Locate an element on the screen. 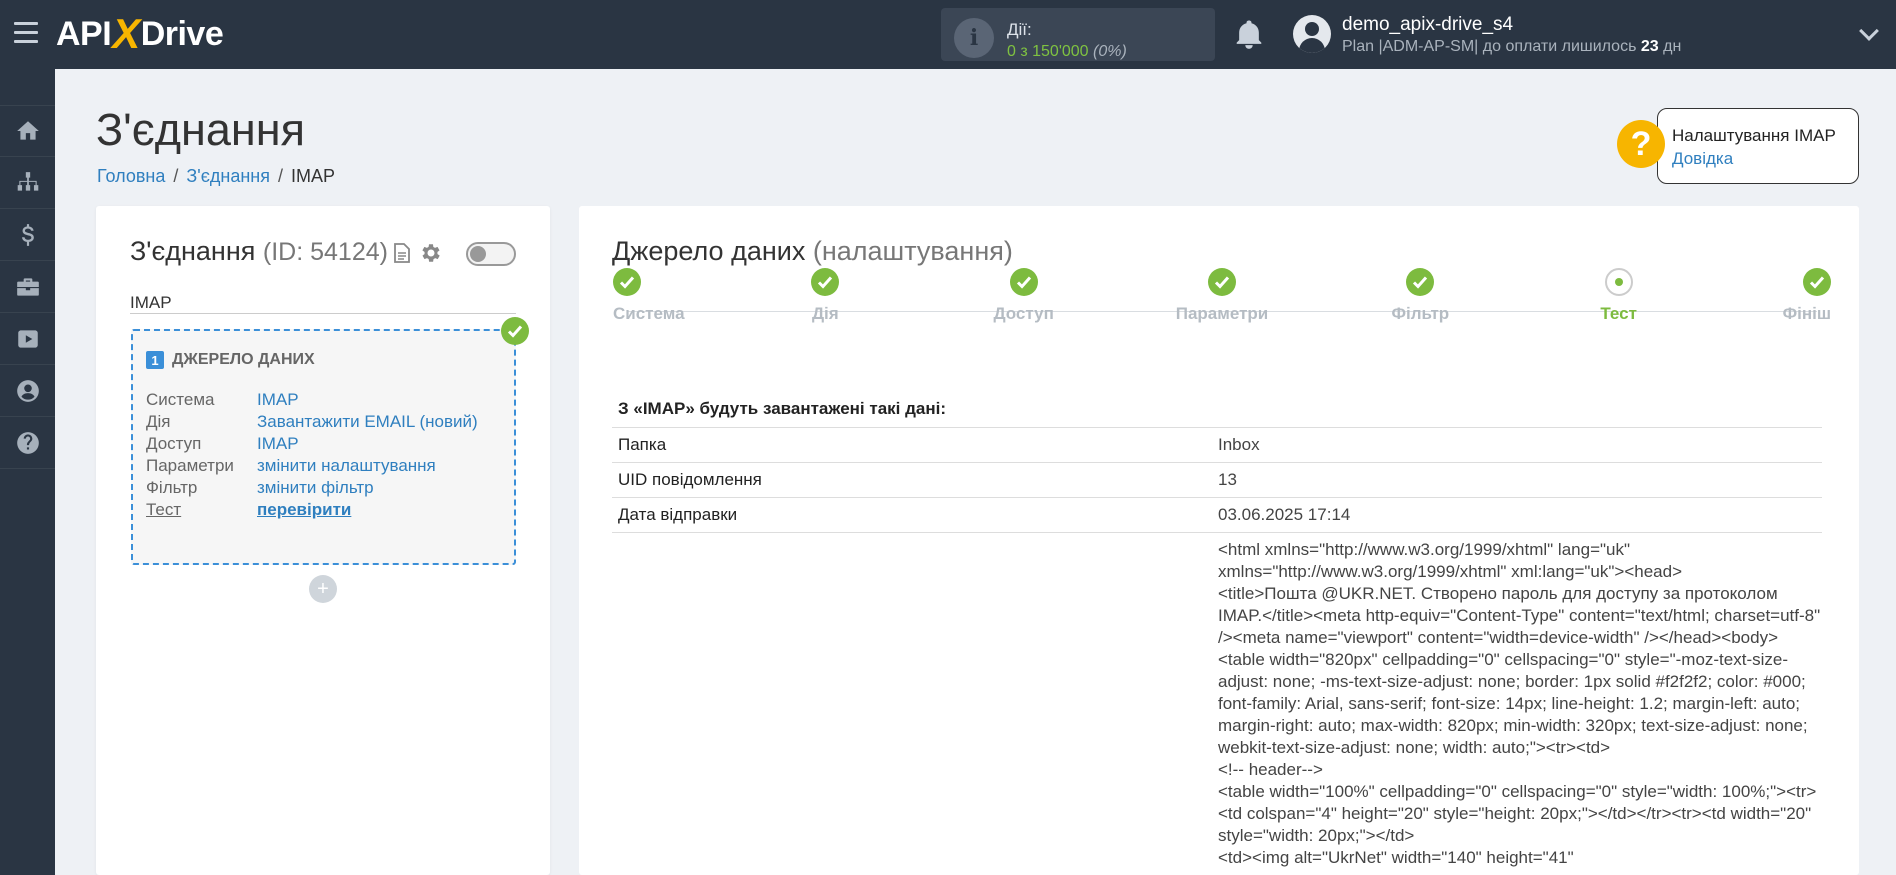  step-number-badge: 1 is located at coordinates (155, 360).